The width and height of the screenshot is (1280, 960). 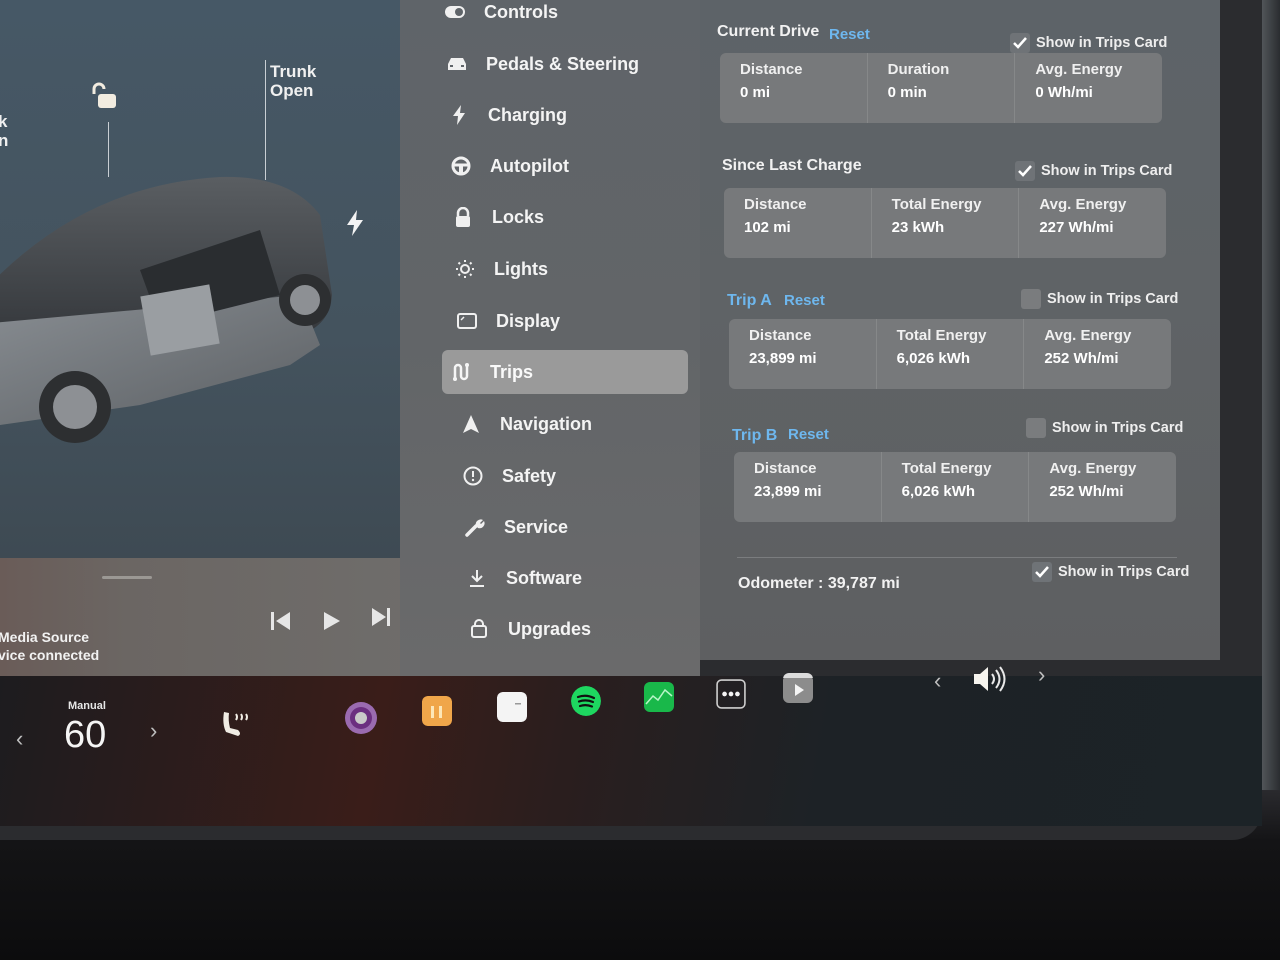 What do you see at coordinates (579, 527) in the screenshot?
I see `menu-item-service: Service` at bounding box center [579, 527].